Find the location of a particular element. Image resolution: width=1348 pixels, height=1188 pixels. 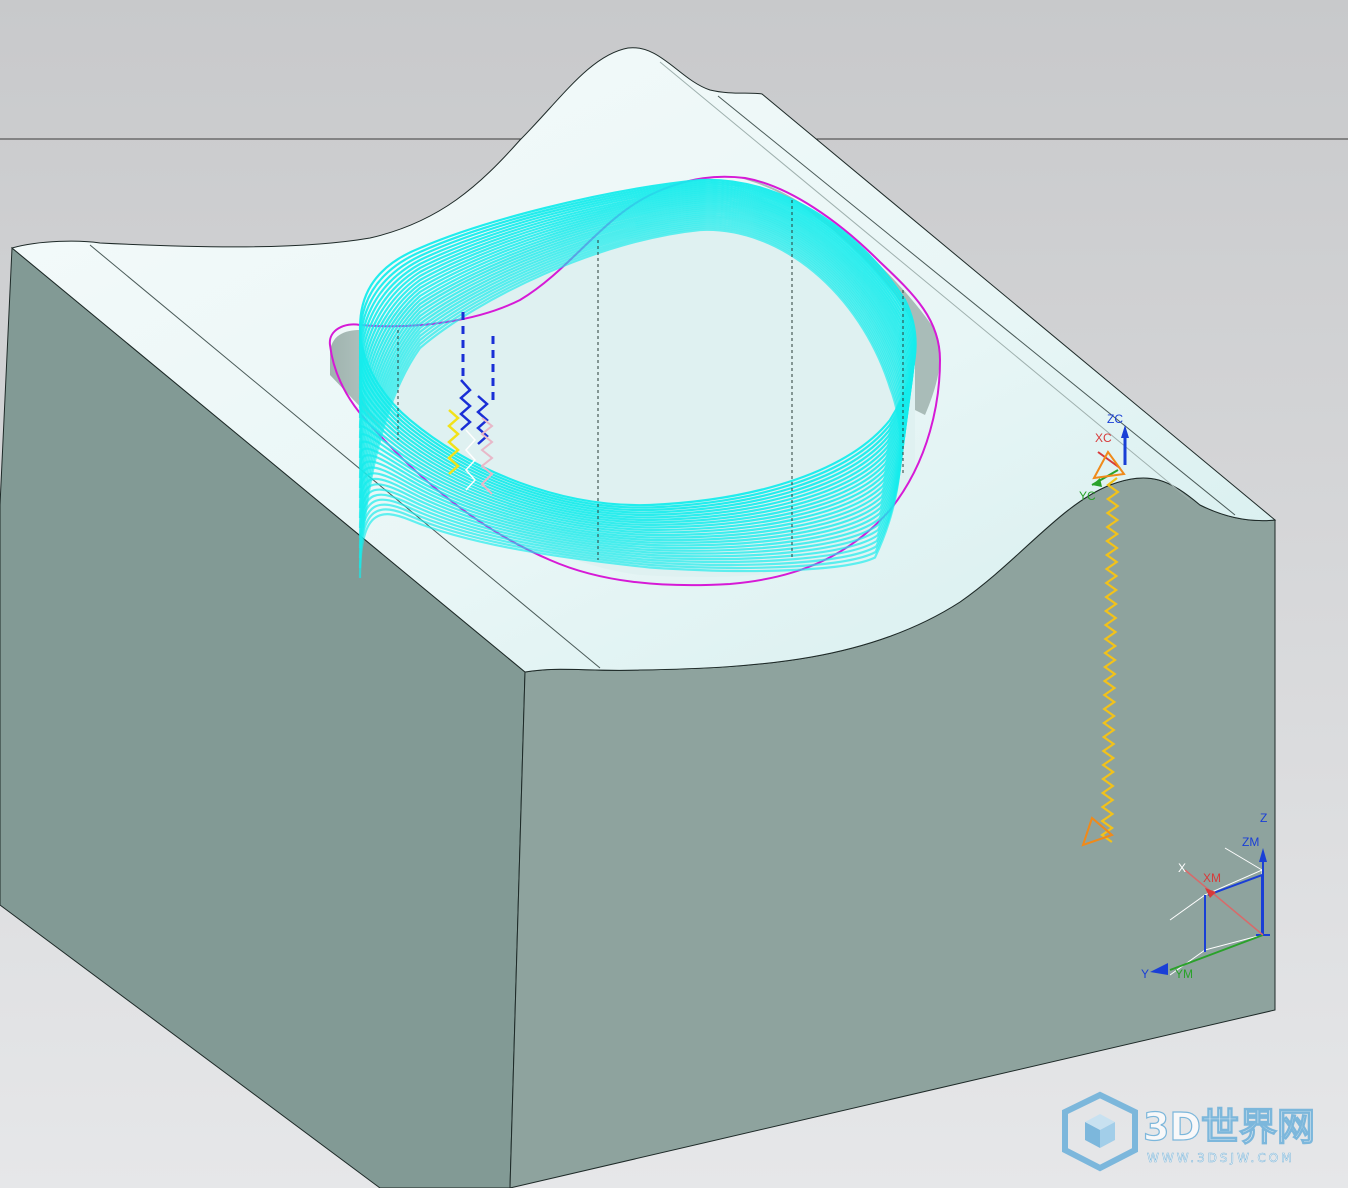

mcs-ym-label: YM is located at coordinates (1184, 974).